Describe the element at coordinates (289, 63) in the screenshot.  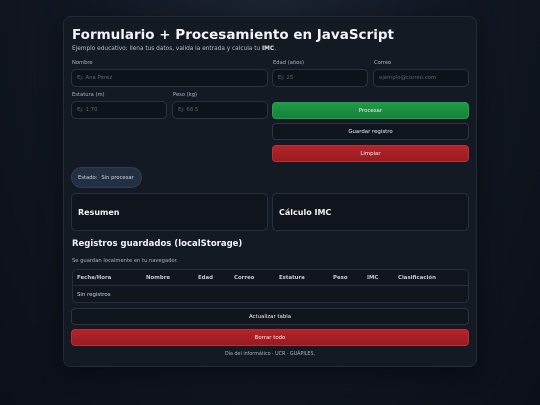
I see `edad-label: Edad (años)` at that location.